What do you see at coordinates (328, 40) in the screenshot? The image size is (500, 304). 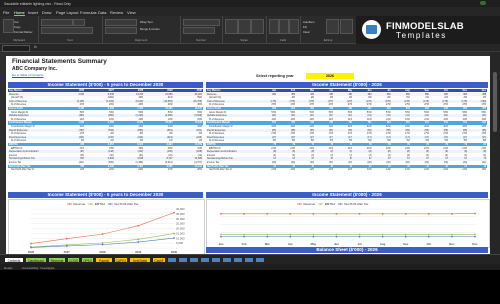 I see `group-label-editing: Editing` at bounding box center [328, 40].